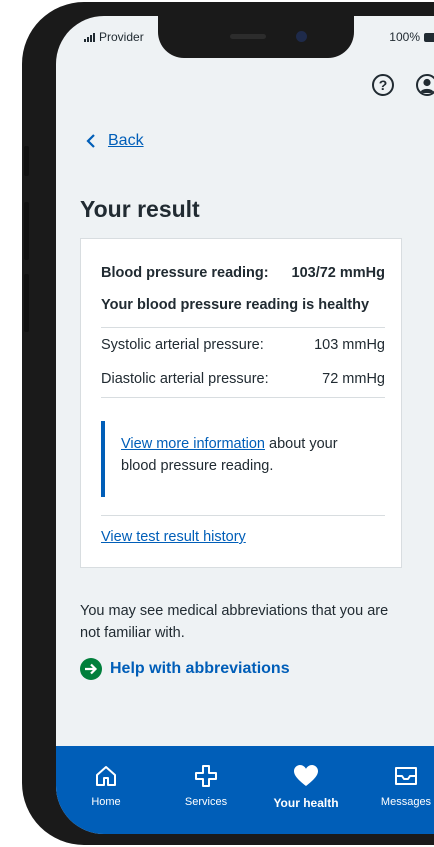  I want to click on test-history-link: View test result history, so click(173, 537).